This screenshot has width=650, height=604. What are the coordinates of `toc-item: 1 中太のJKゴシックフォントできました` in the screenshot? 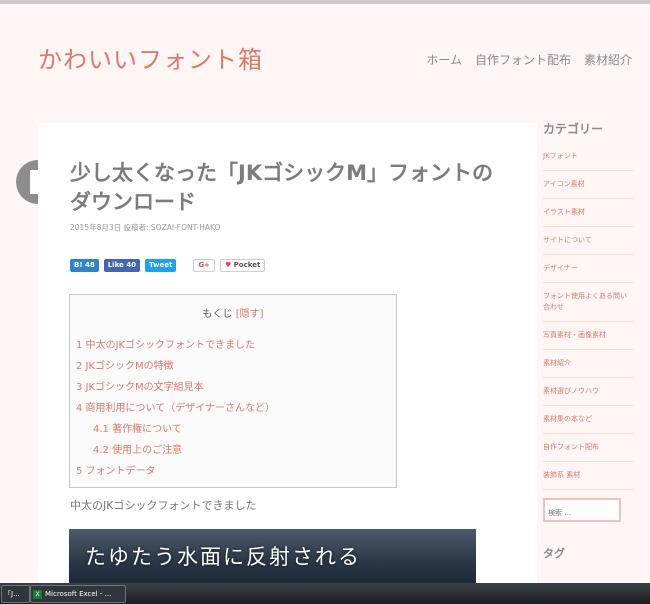 It's located at (175, 345).